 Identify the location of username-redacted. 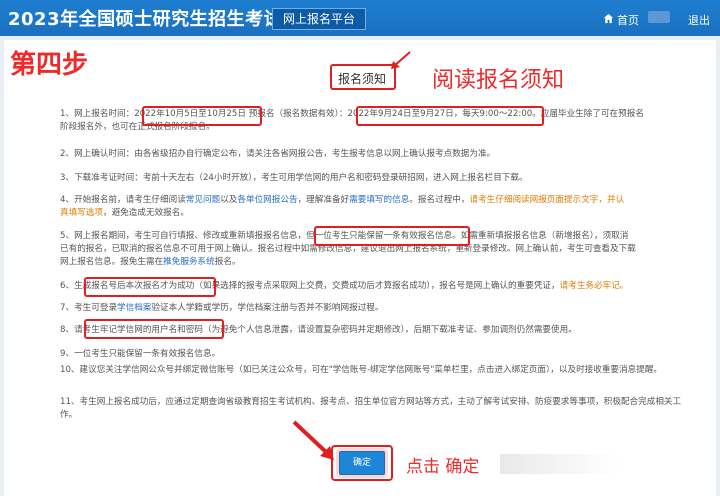
(659, 17).